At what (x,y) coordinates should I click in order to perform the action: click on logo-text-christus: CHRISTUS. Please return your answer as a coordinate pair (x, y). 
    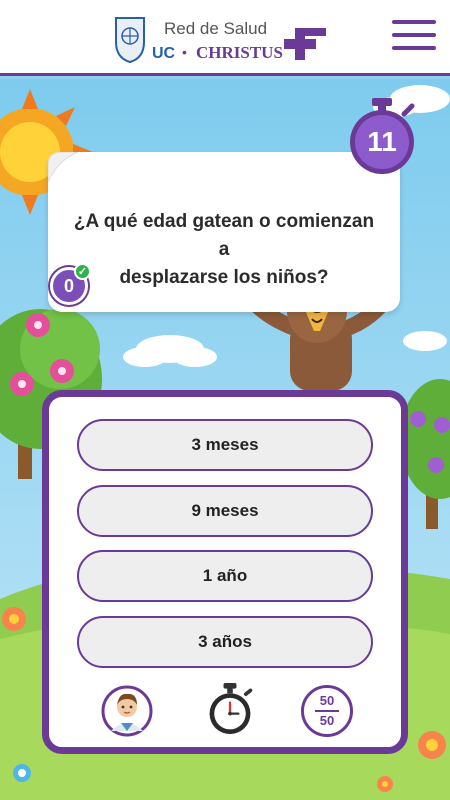
    Looking at the image, I should click on (239, 52).